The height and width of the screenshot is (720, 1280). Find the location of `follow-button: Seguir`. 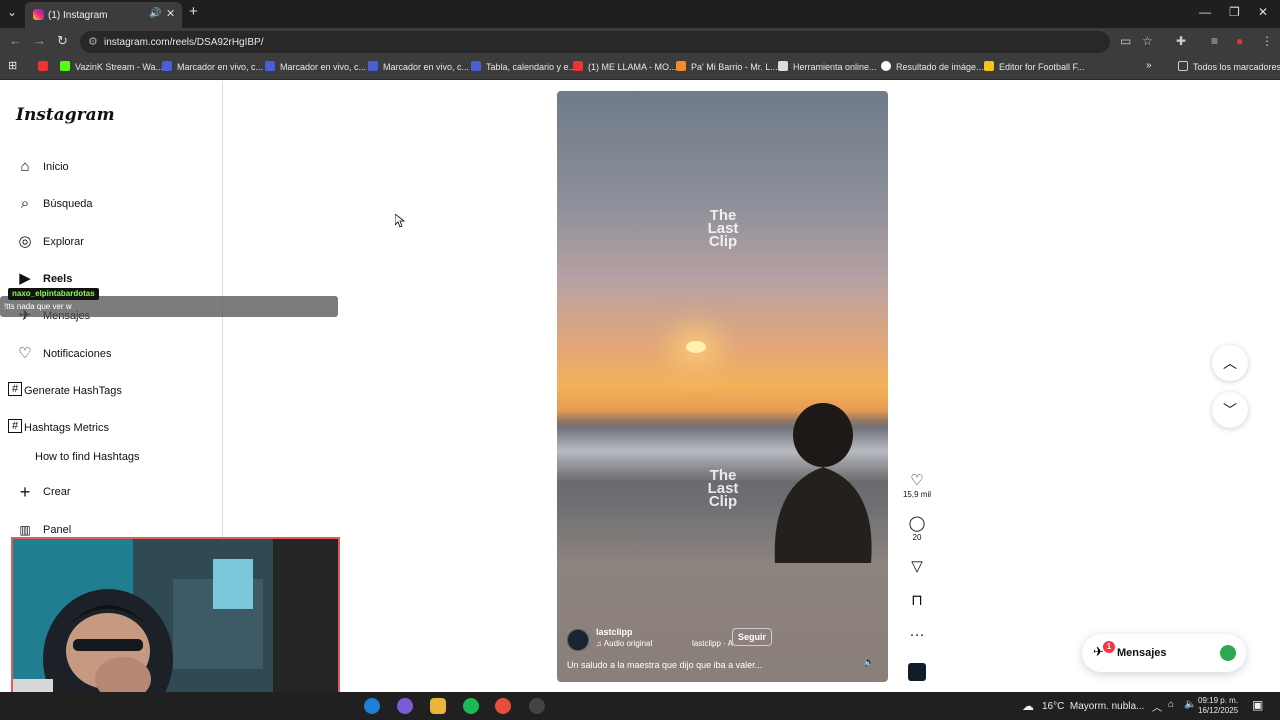

follow-button: Seguir is located at coordinates (752, 637).